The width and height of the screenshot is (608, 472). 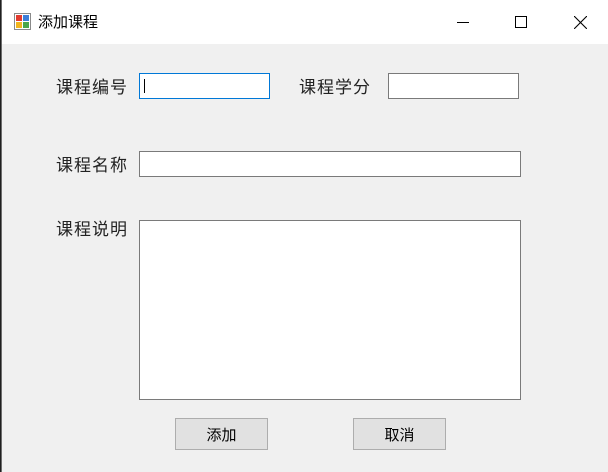 I want to click on maximize-icon, so click(x=521, y=22).